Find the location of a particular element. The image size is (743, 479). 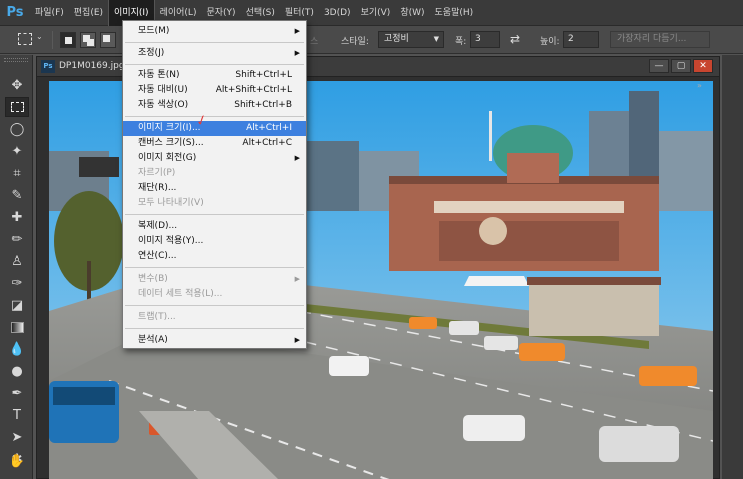

hand-tool-icon: ✋ is located at coordinates (17, 461).